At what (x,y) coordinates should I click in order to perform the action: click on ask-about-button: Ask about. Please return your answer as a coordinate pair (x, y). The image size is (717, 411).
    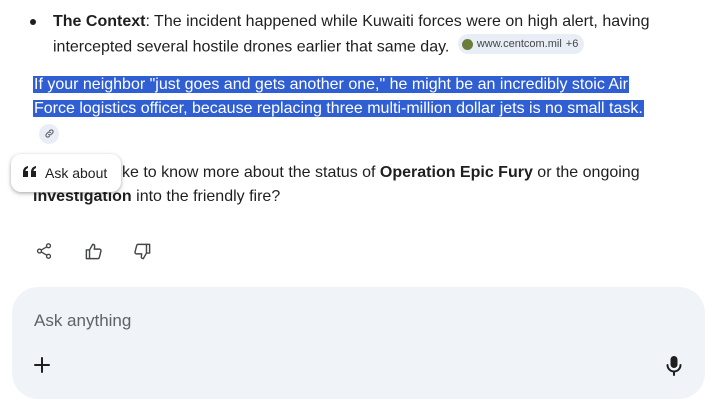
    Looking at the image, I should click on (66, 173).